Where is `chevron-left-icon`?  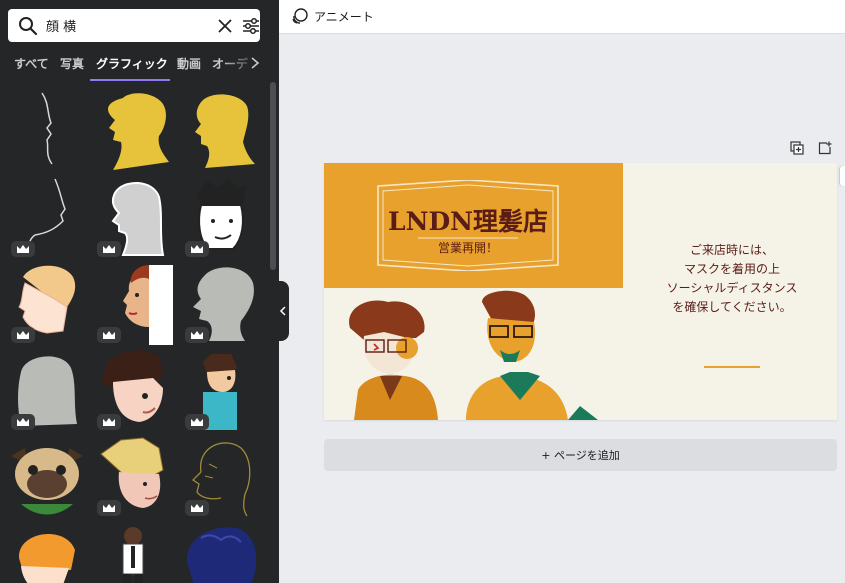
chevron-left-icon is located at coordinates (282, 311).